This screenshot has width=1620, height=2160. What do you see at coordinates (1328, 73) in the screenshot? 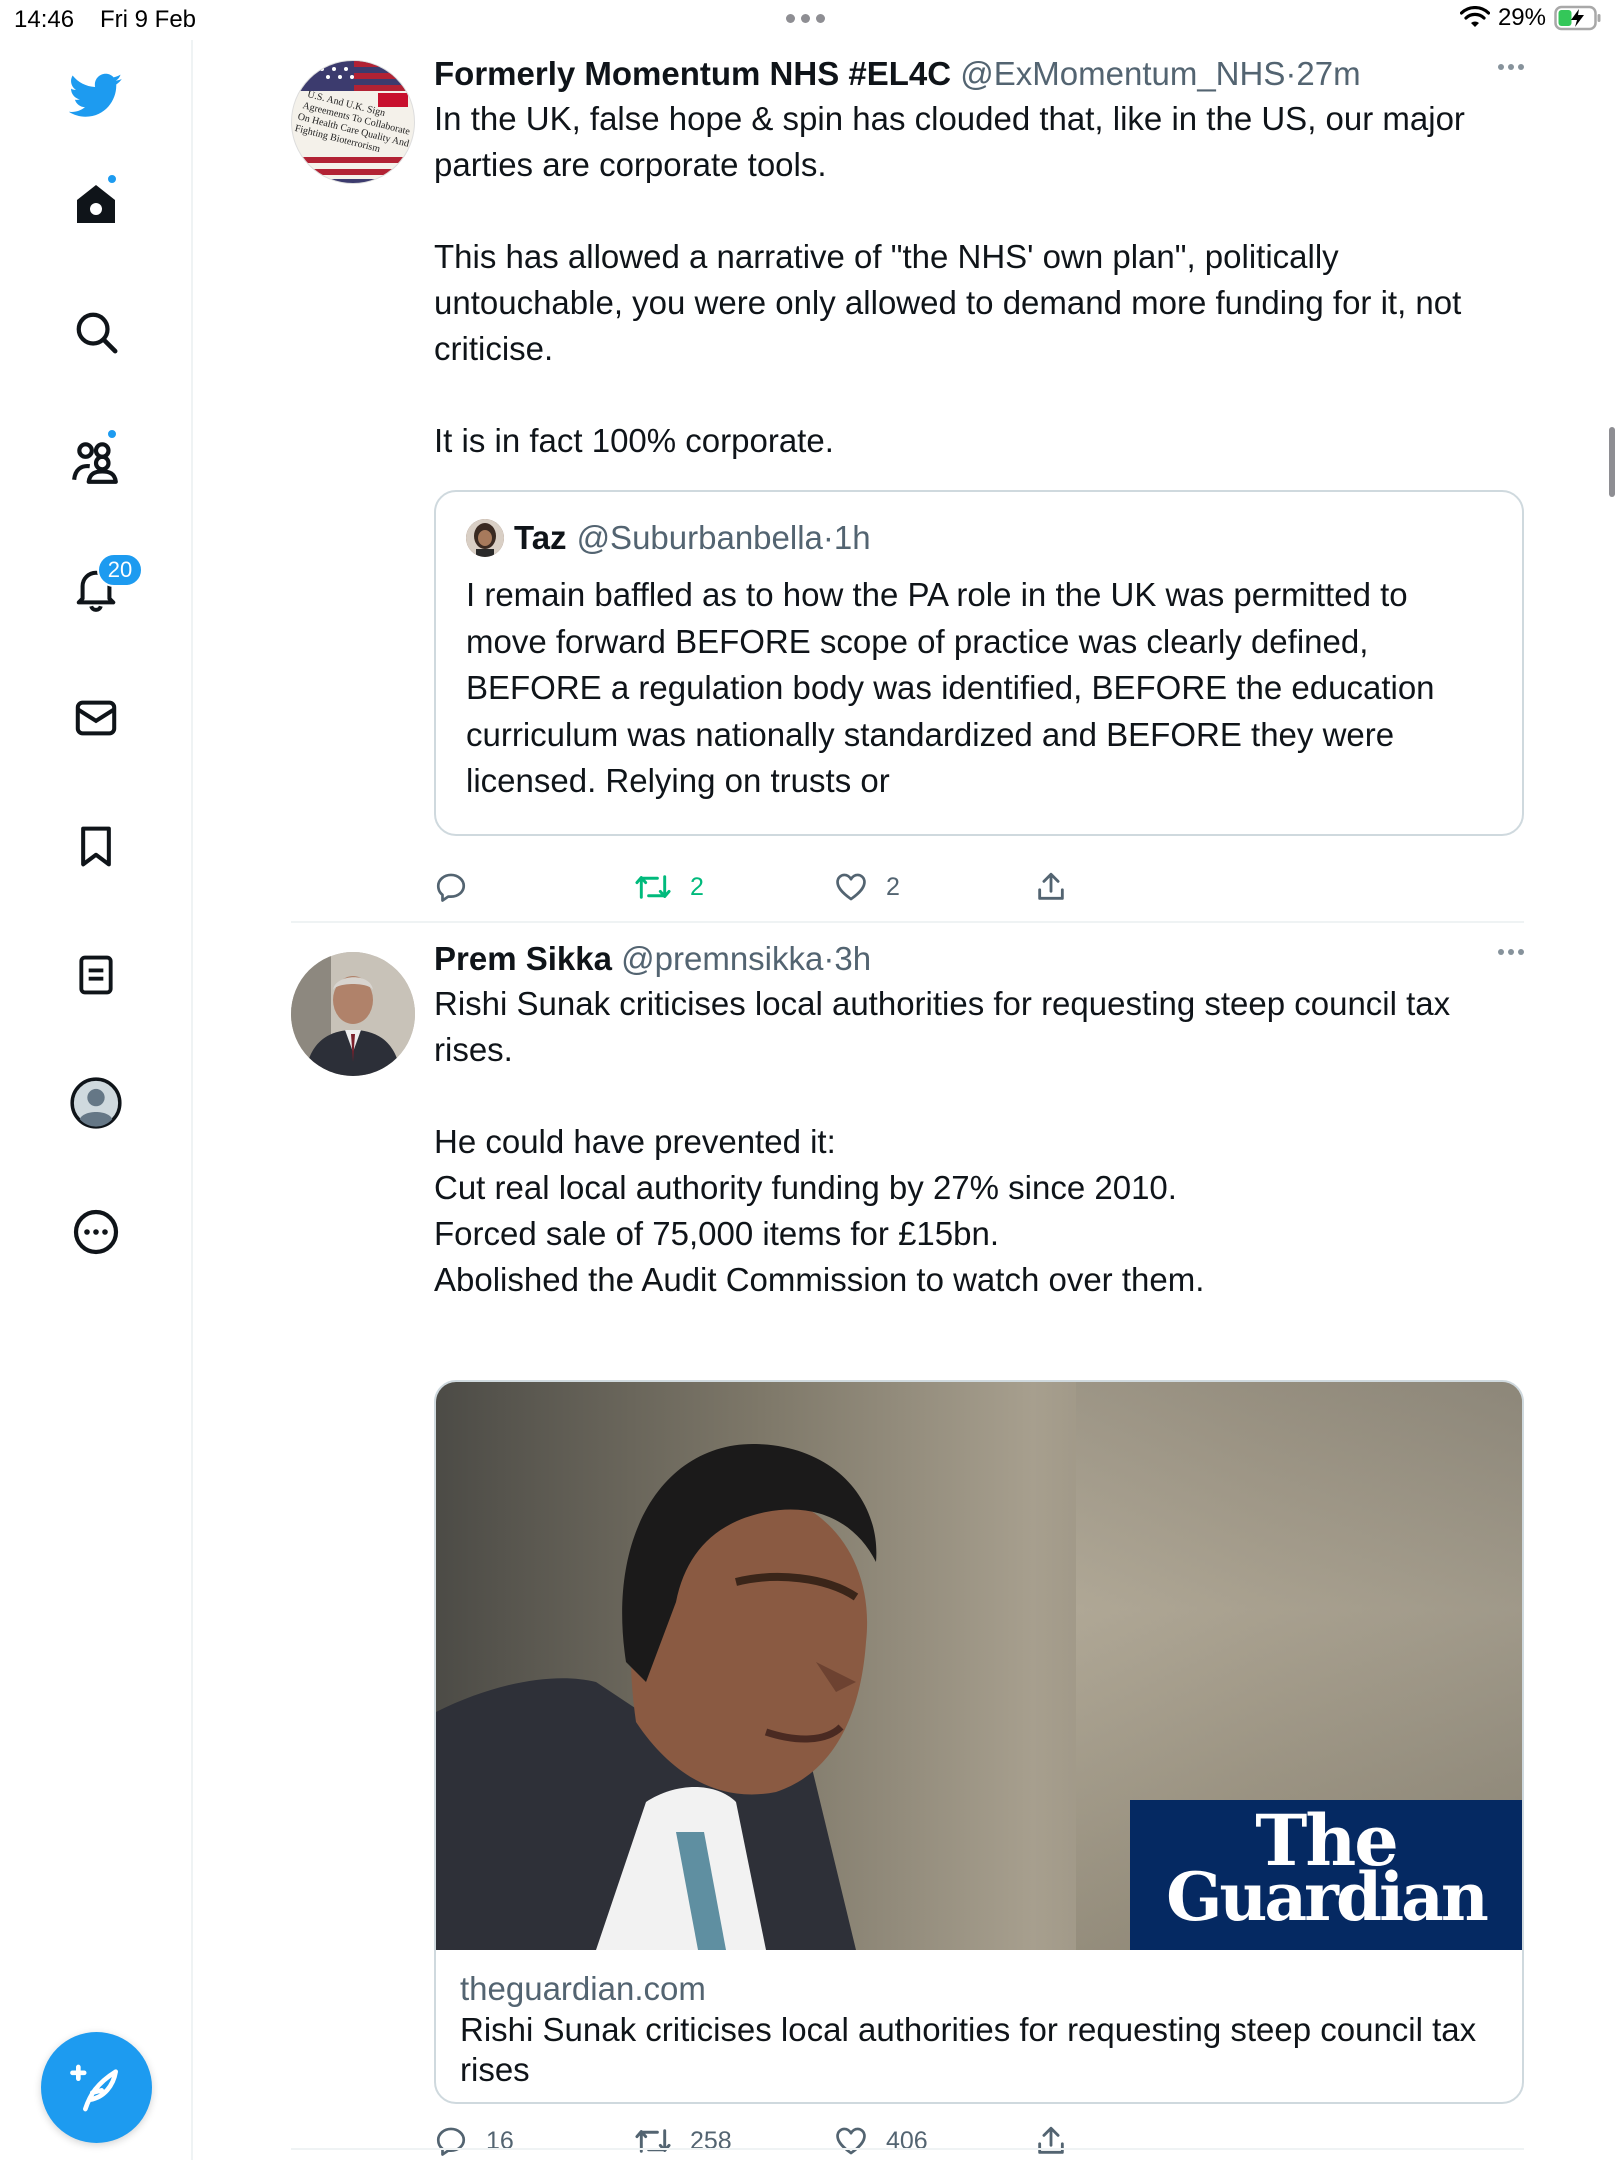
I see `tweet-time: 27m` at bounding box center [1328, 73].